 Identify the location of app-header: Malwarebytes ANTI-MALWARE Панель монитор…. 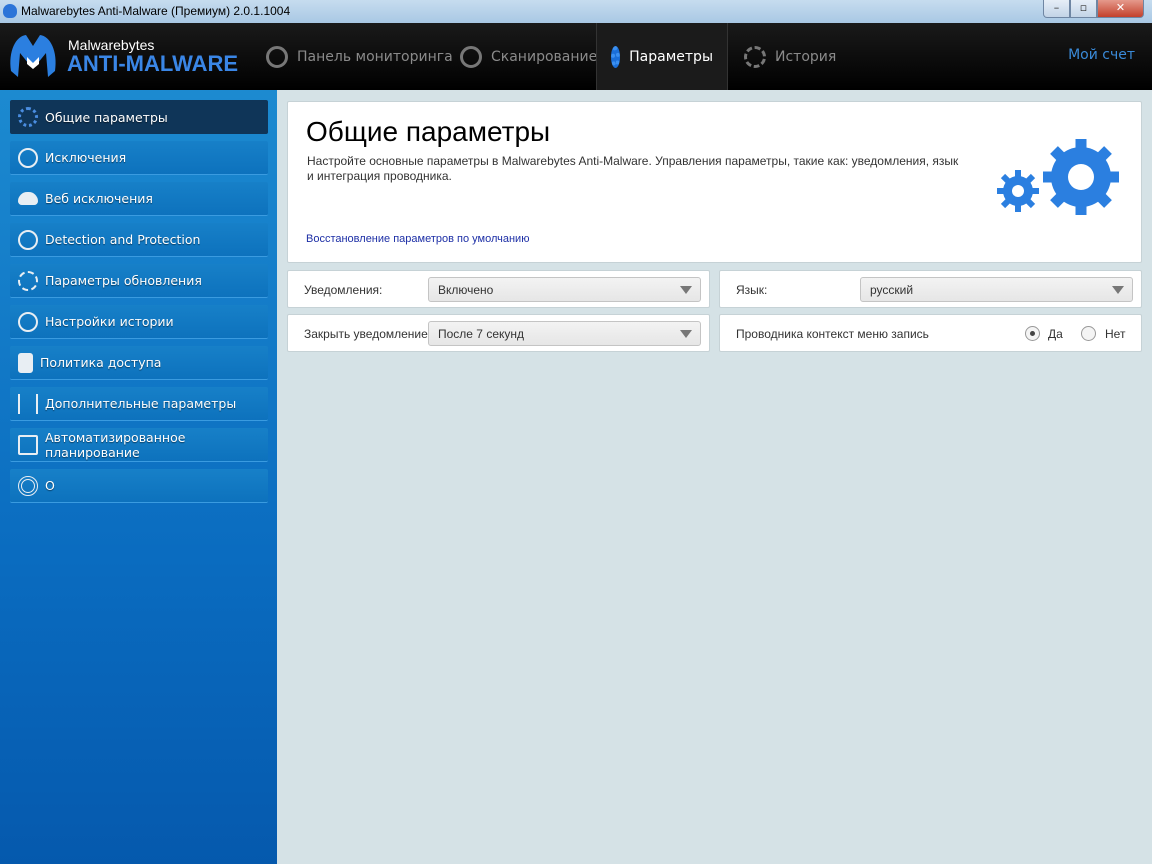
(576, 56).